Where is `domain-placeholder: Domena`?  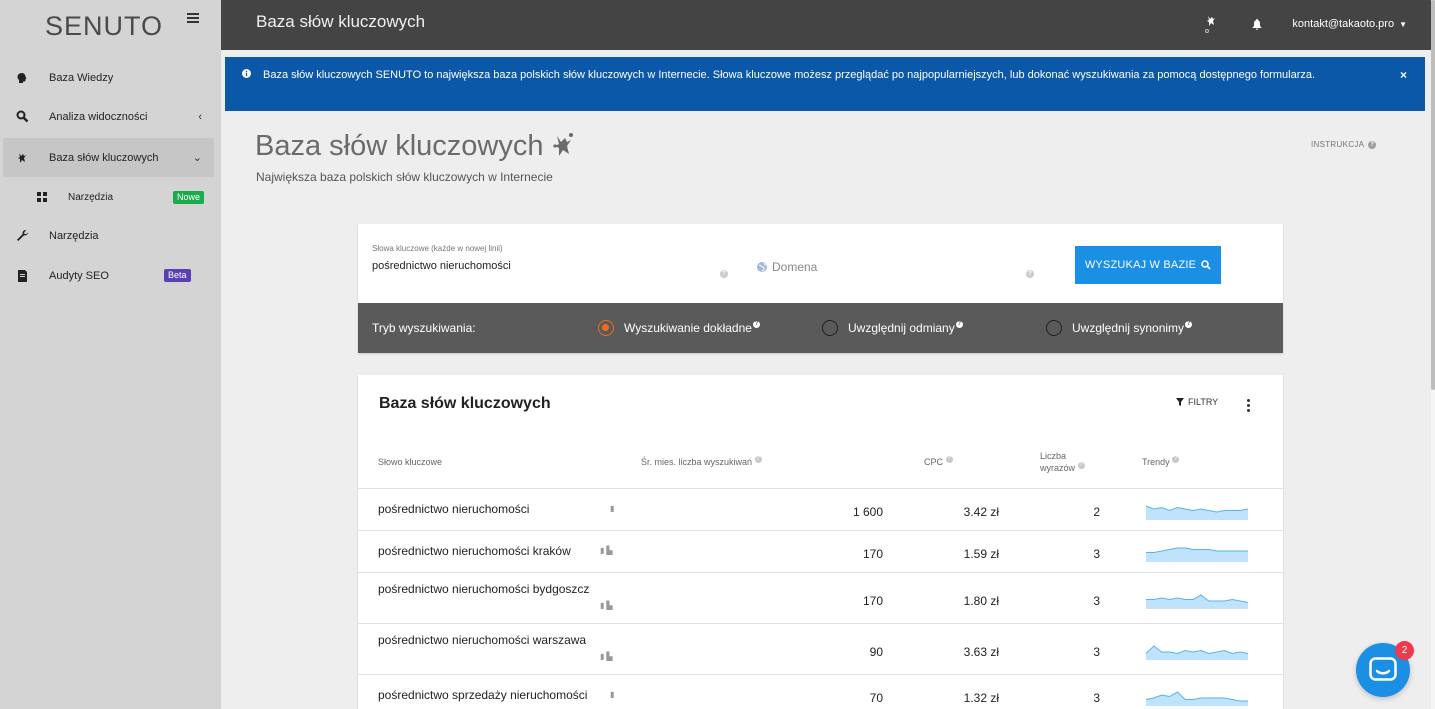 domain-placeholder: Domena is located at coordinates (795, 267).